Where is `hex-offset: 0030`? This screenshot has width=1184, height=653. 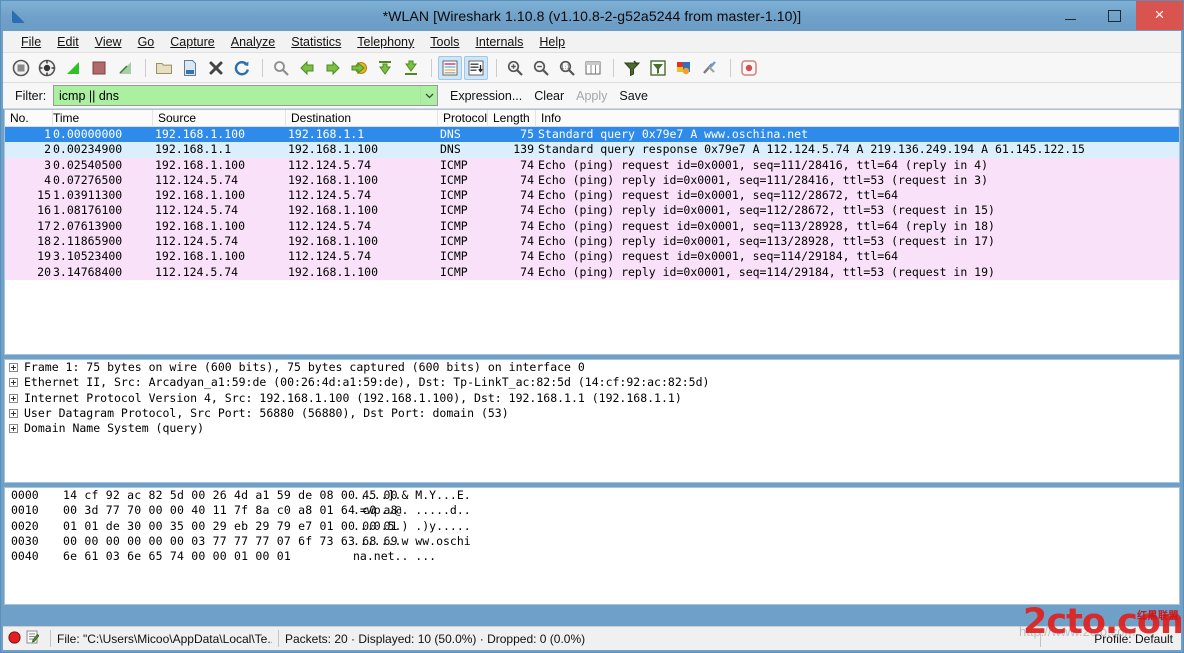 hex-offset: 0030 is located at coordinates (25, 540).